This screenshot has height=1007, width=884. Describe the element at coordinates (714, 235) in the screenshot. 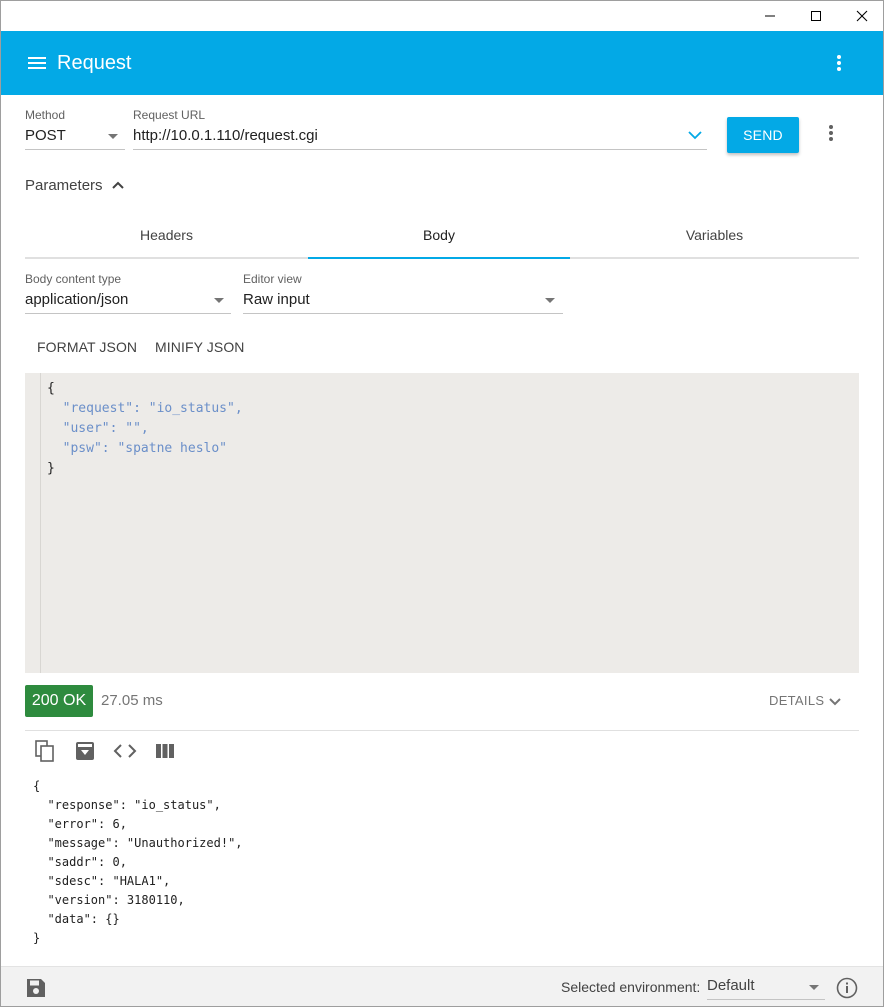

I see `tab-variables: Variables` at that location.